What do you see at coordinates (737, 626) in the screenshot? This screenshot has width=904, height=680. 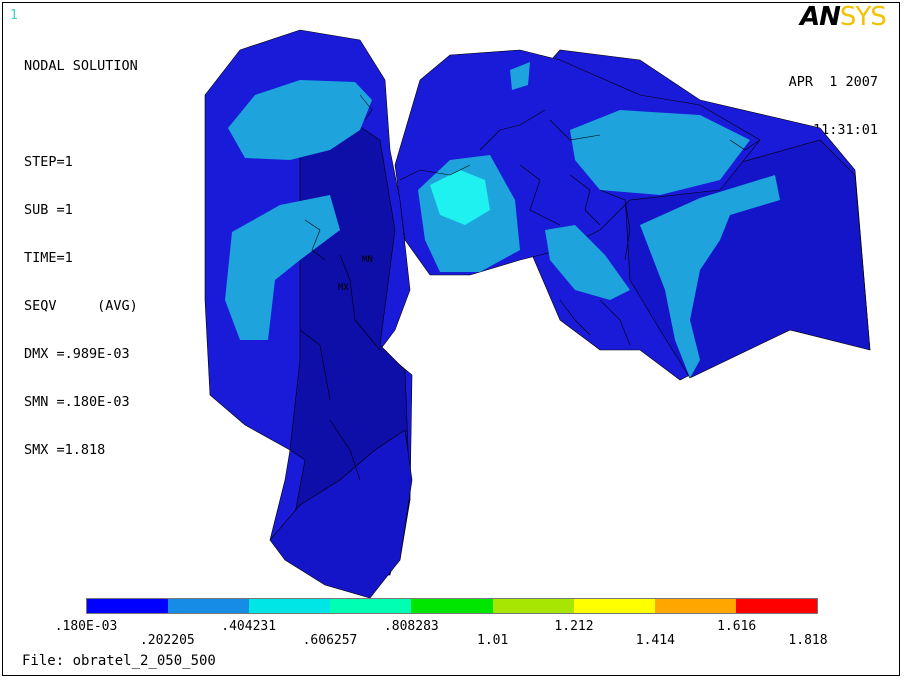 I see `legend-tick-label: 1.616` at bounding box center [737, 626].